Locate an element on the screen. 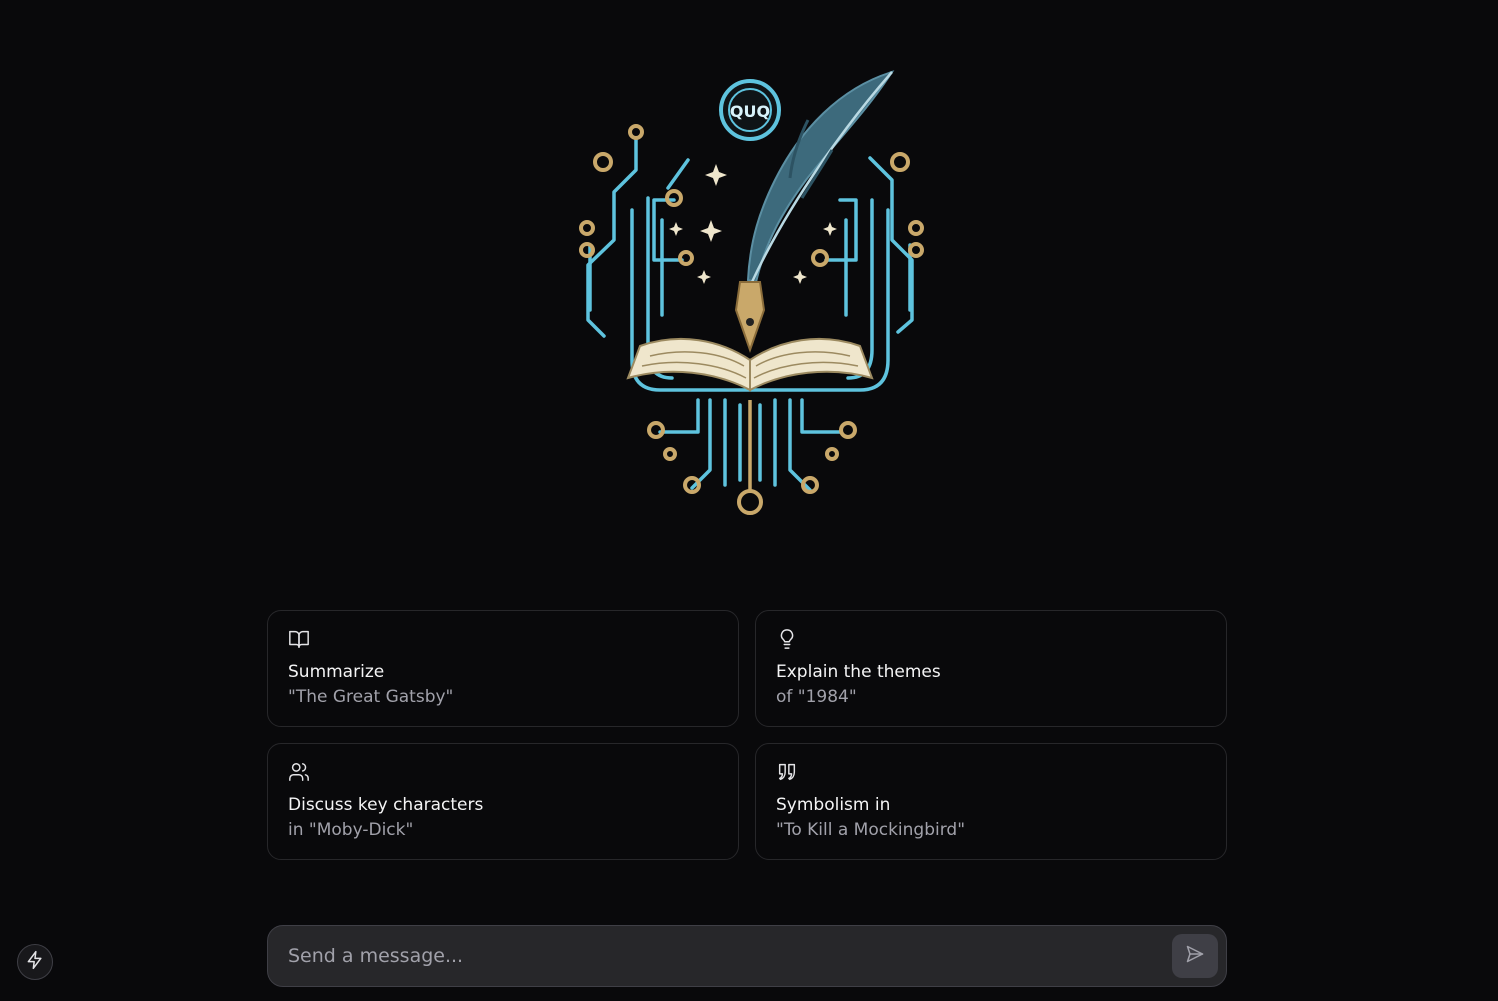  suggestion-card-summarize: Summarize "The Great Gatsby" is located at coordinates (503, 668).